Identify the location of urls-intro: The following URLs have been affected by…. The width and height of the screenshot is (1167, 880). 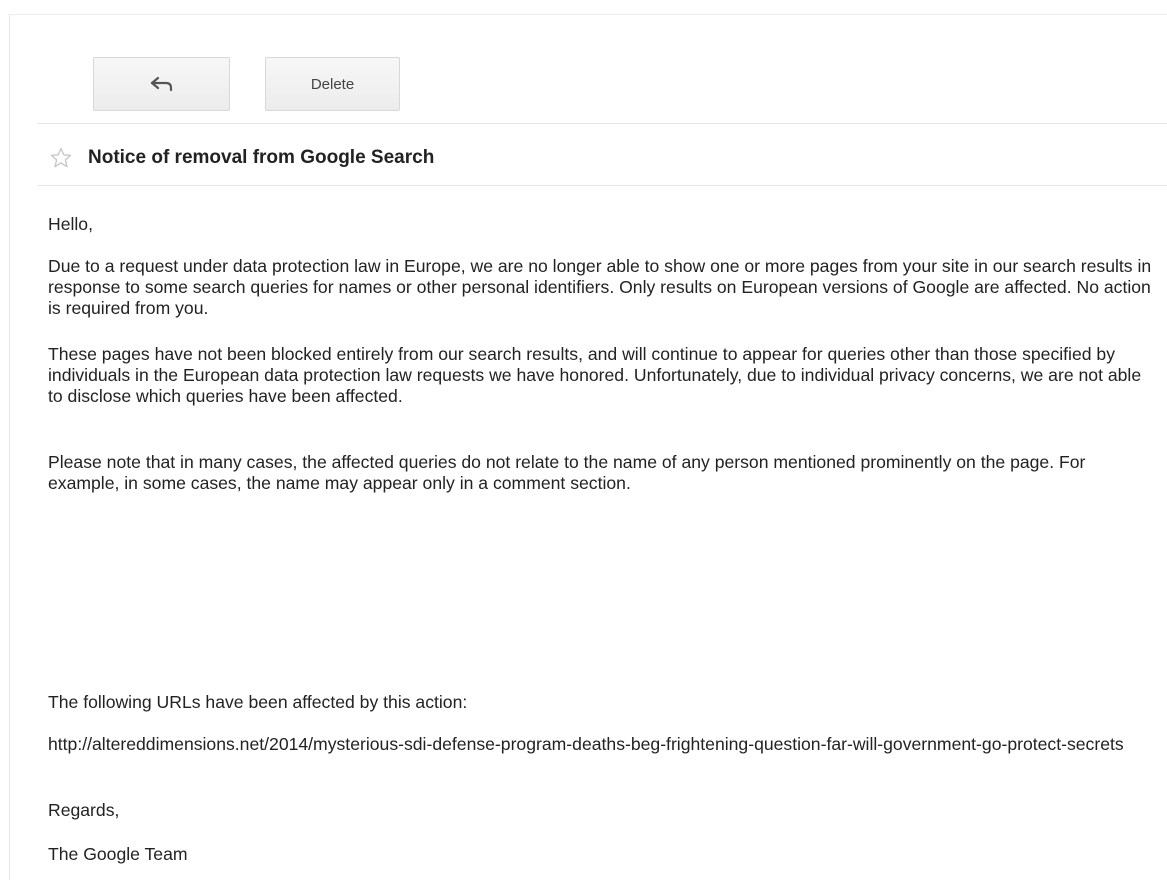
(258, 702).